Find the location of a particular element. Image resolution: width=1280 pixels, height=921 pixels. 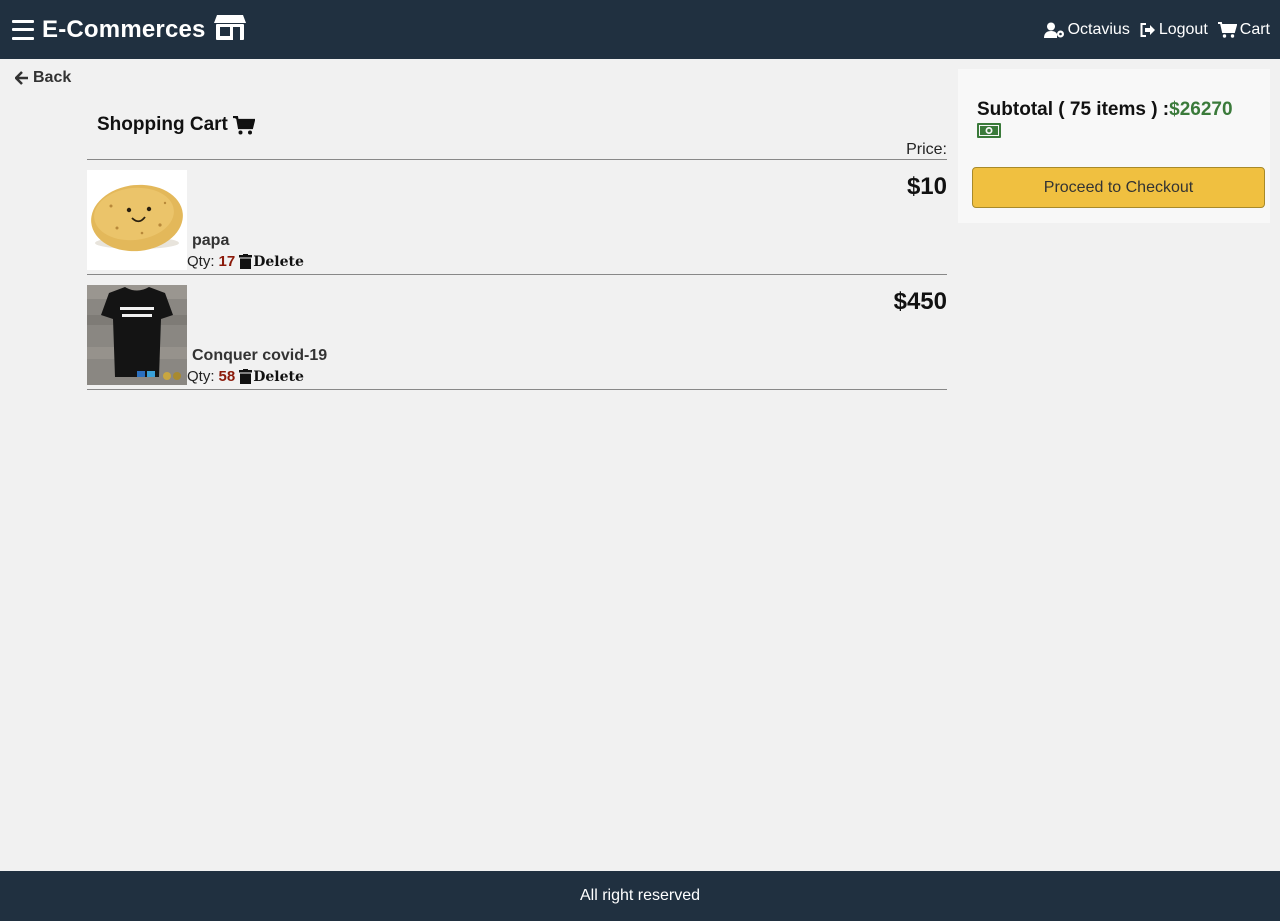

footer-text: All right reserved is located at coordinates (640, 895).